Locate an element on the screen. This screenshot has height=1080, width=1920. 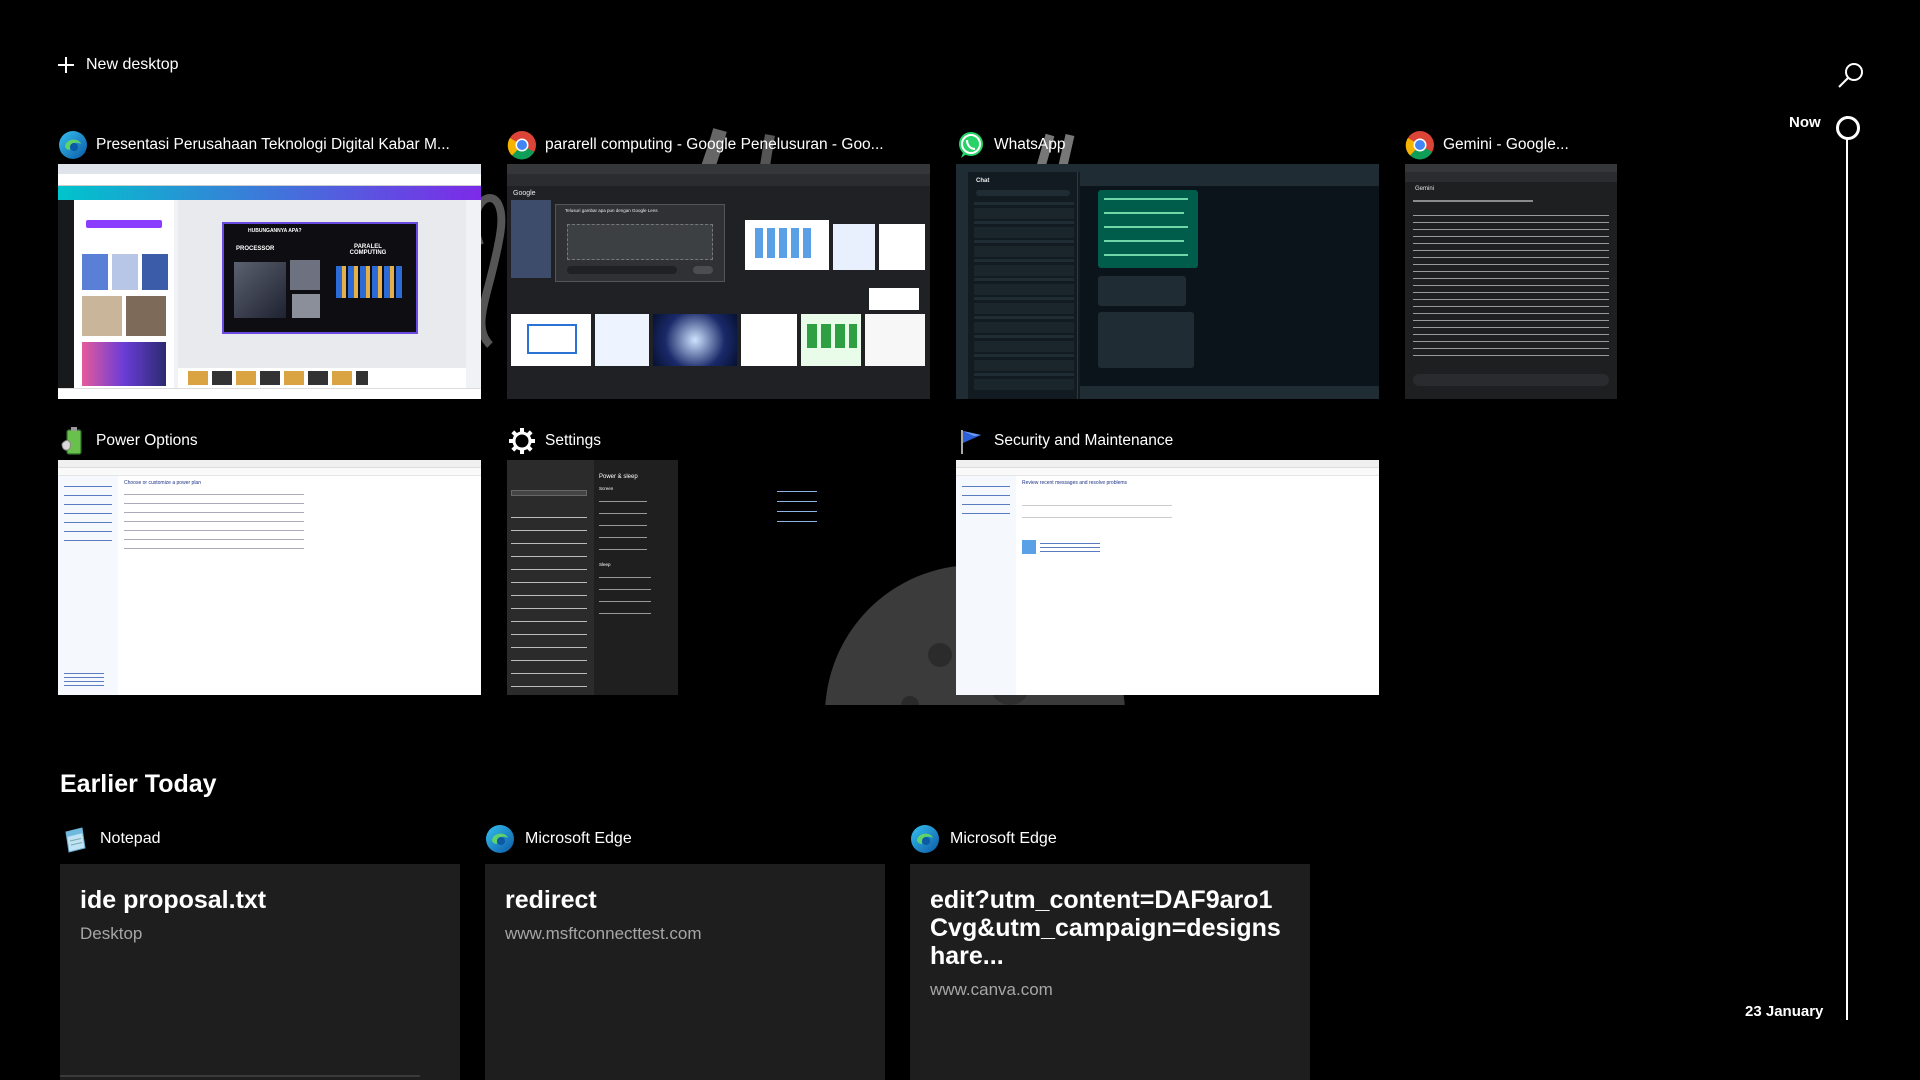
window-title: Security and Maintenance is located at coordinates (1084, 440).